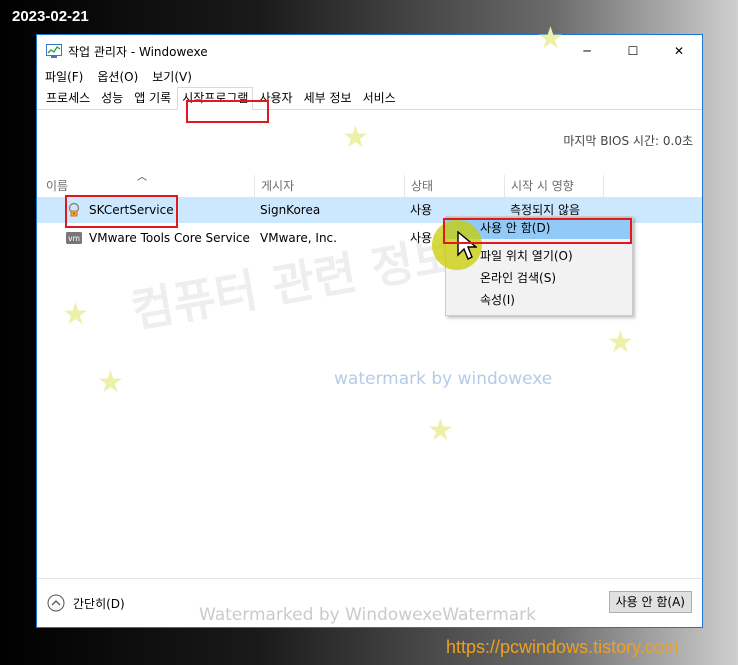 This screenshot has height=665, width=738. I want to click on tab-strip: 프로세스 성능 앱 기록 시작프로그램 사용자 세부 정보 서비스, so click(369, 98).